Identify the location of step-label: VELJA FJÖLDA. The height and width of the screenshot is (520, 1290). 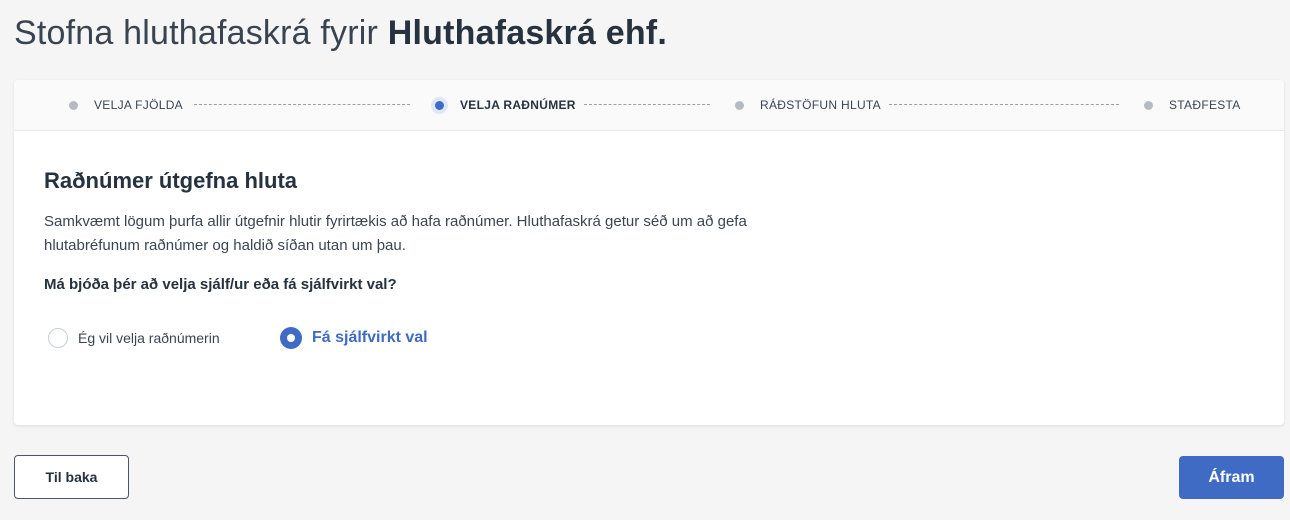
(138, 105).